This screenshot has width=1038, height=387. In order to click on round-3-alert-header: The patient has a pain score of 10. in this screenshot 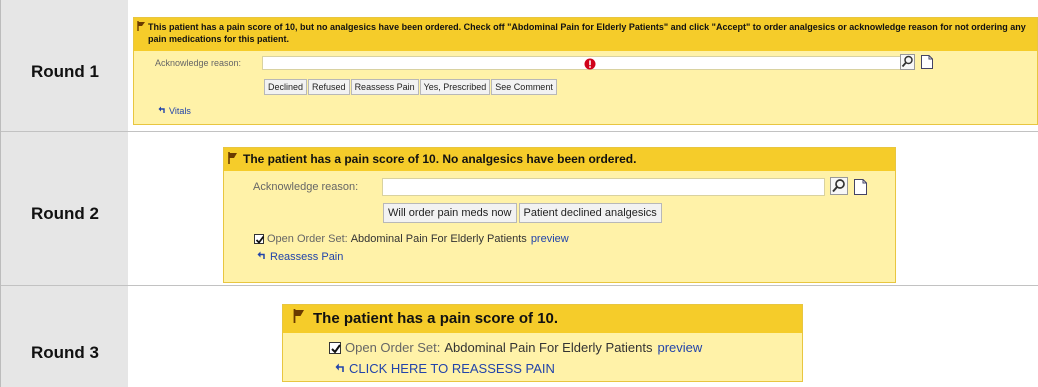, I will do `click(542, 319)`.